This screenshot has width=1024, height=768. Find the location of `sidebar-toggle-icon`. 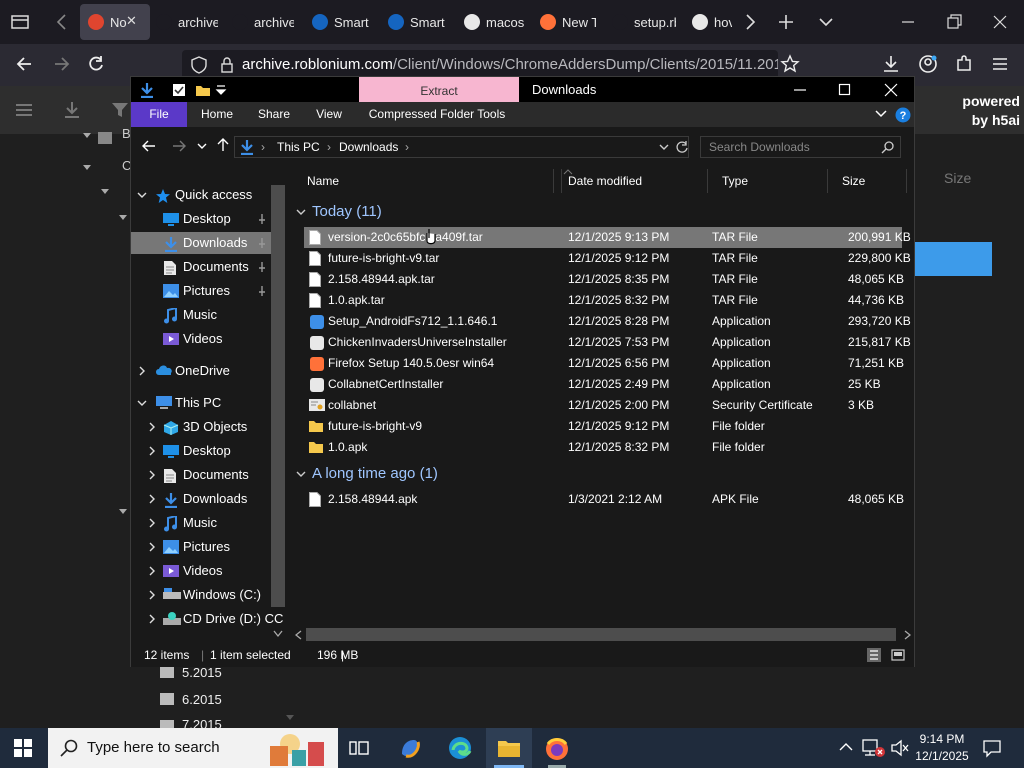

sidebar-toggle-icon is located at coordinates (24, 110).